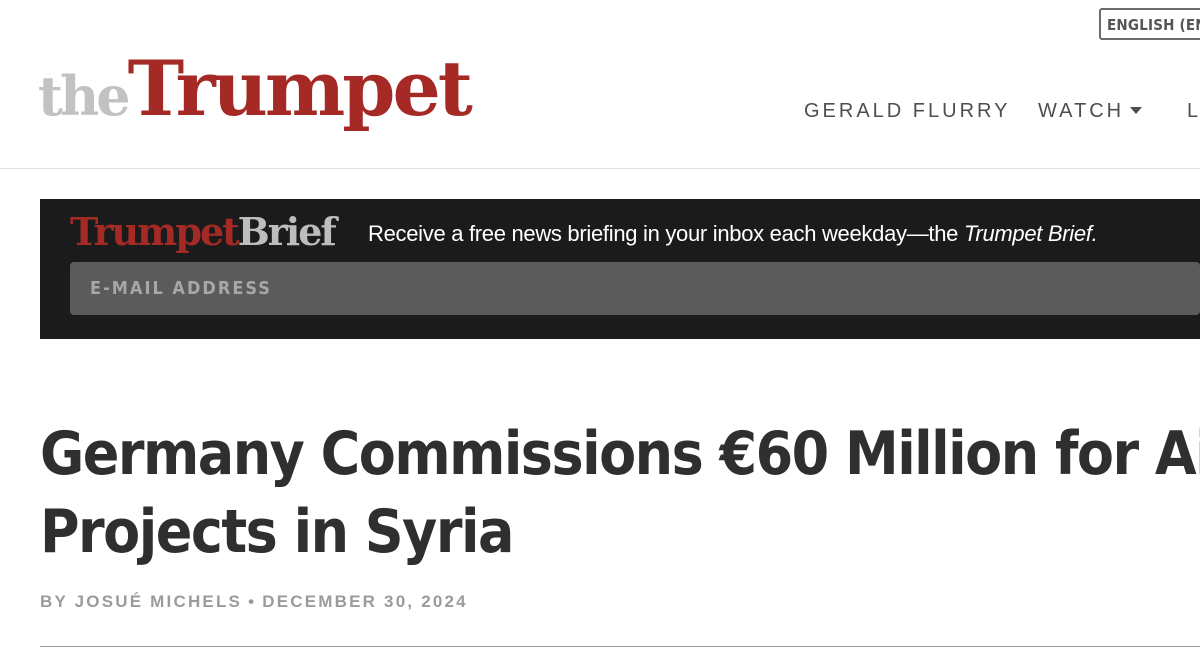 The height and width of the screenshot is (650, 1200). I want to click on site-logo: theTrumpet, so click(255, 94).